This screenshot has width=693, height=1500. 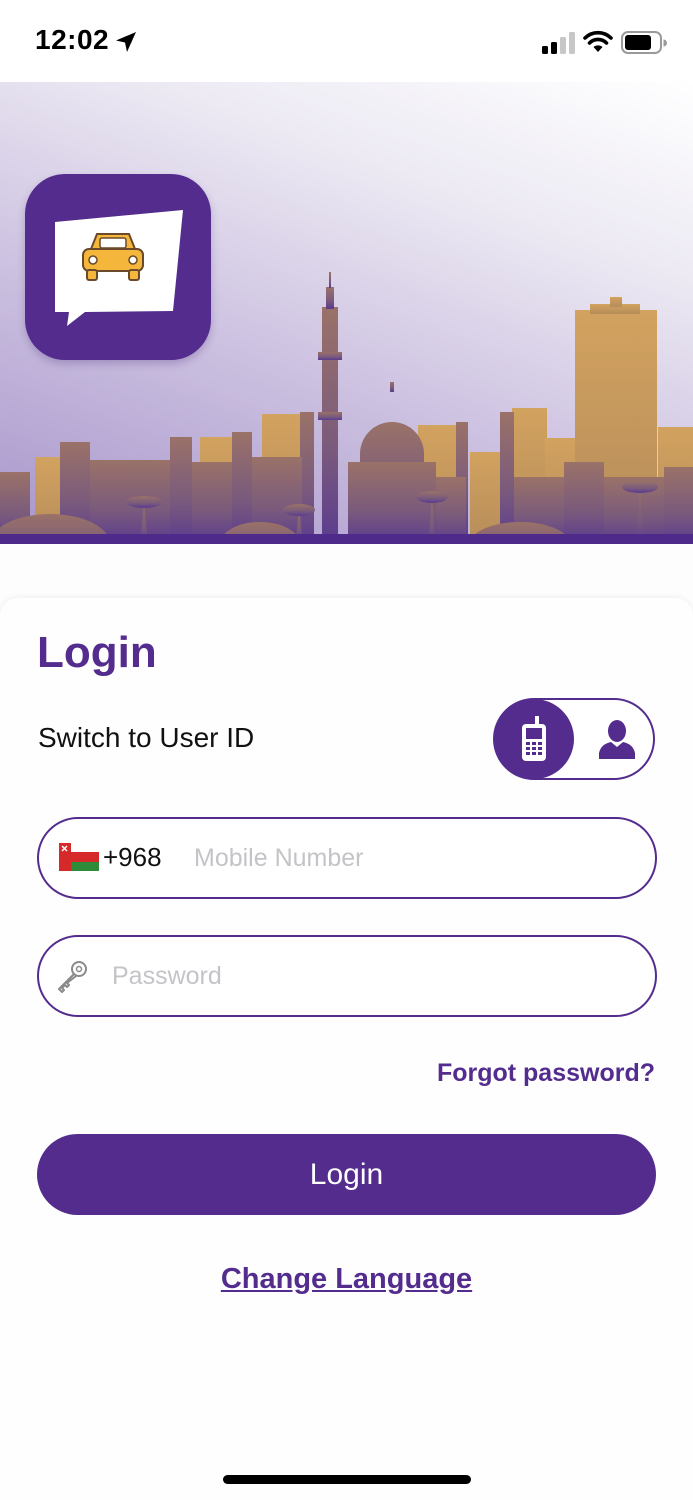 I want to click on country-code: +968, so click(x=132, y=857).